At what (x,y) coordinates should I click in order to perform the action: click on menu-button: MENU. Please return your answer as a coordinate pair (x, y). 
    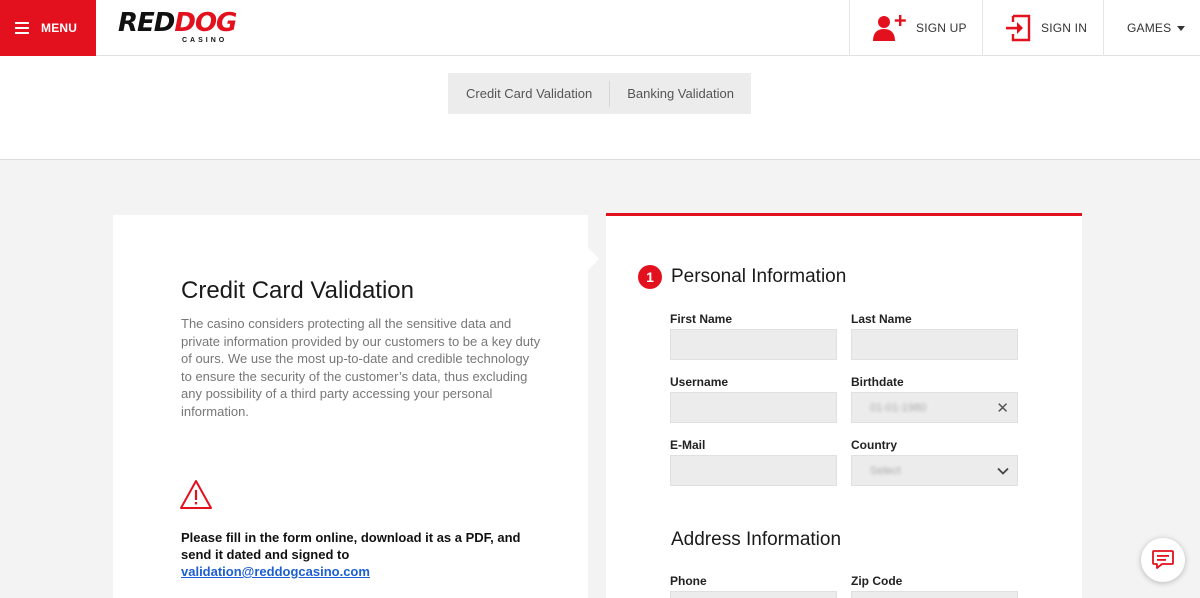
    Looking at the image, I should click on (48, 28).